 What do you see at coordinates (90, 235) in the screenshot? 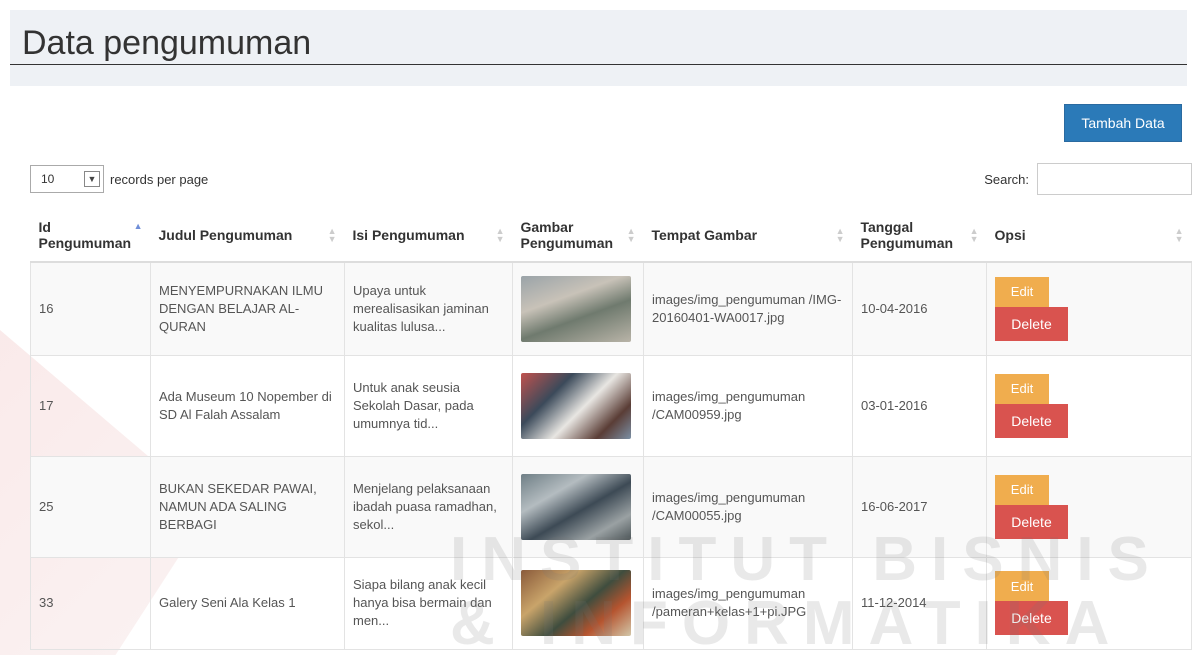
I see `column-header-id: Id Pengumuman ▲` at bounding box center [90, 235].